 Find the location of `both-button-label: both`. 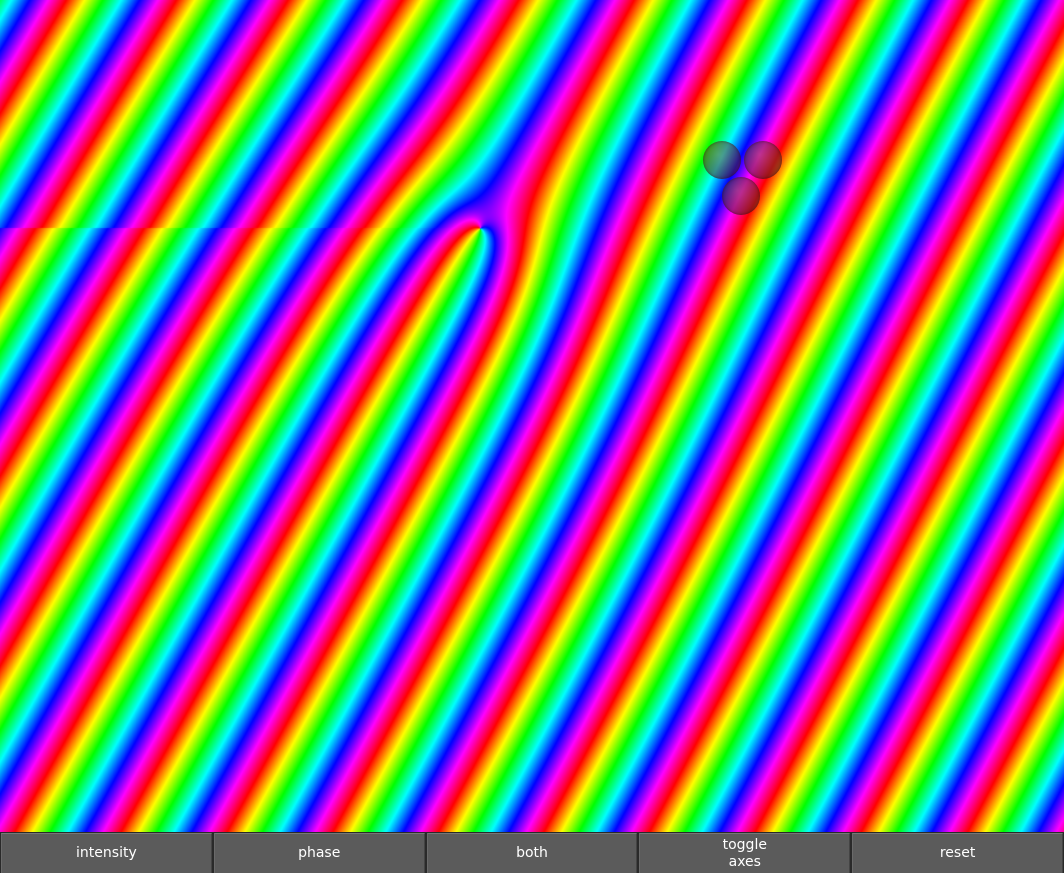

both-button-label: both is located at coordinates (532, 853).